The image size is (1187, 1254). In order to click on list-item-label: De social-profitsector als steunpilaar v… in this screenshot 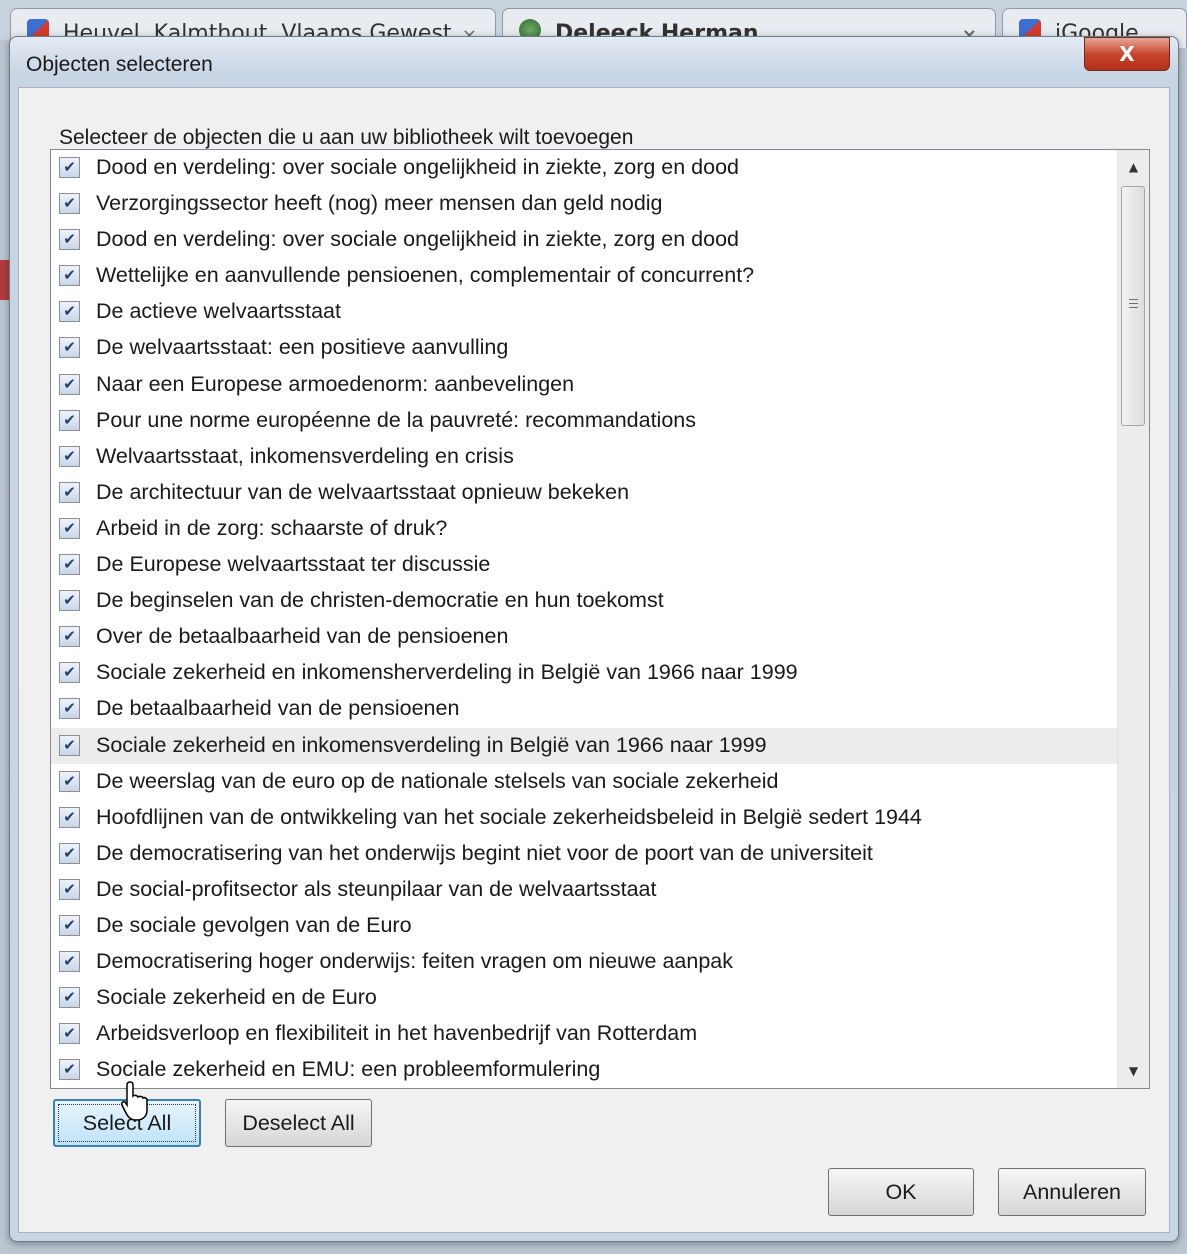, I will do `click(376, 888)`.